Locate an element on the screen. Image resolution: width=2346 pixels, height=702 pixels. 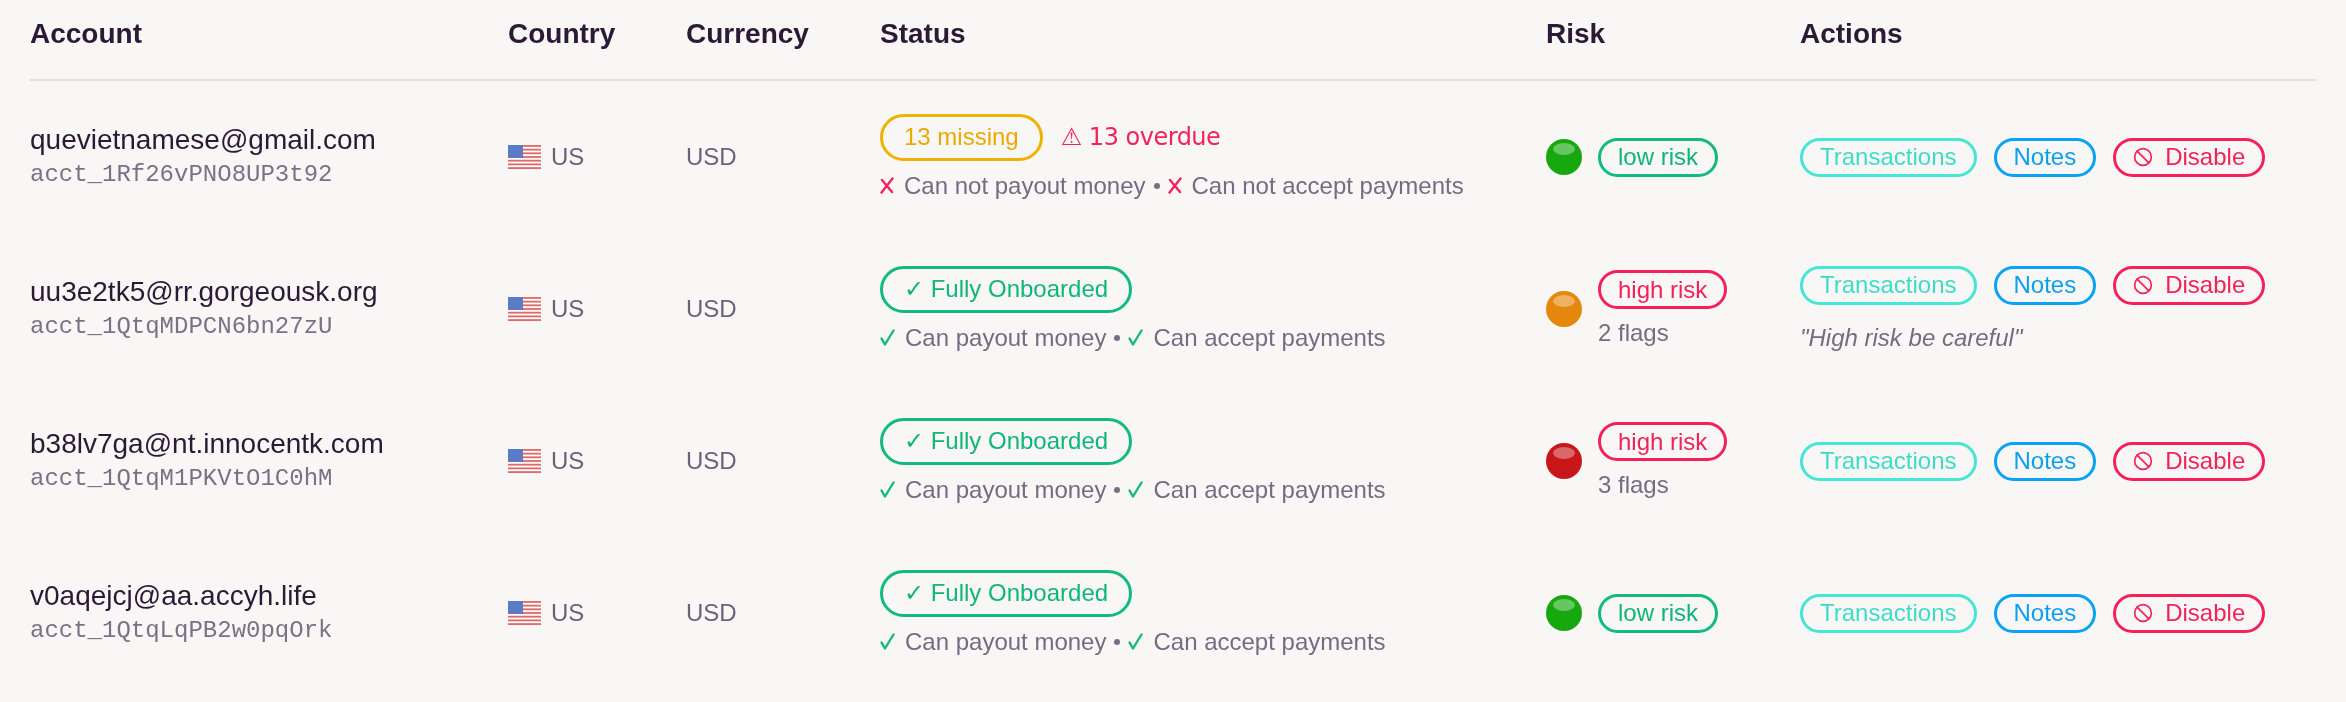
account-id: acct_1Rf26vPNO8UP3t92 is located at coordinates (181, 175).